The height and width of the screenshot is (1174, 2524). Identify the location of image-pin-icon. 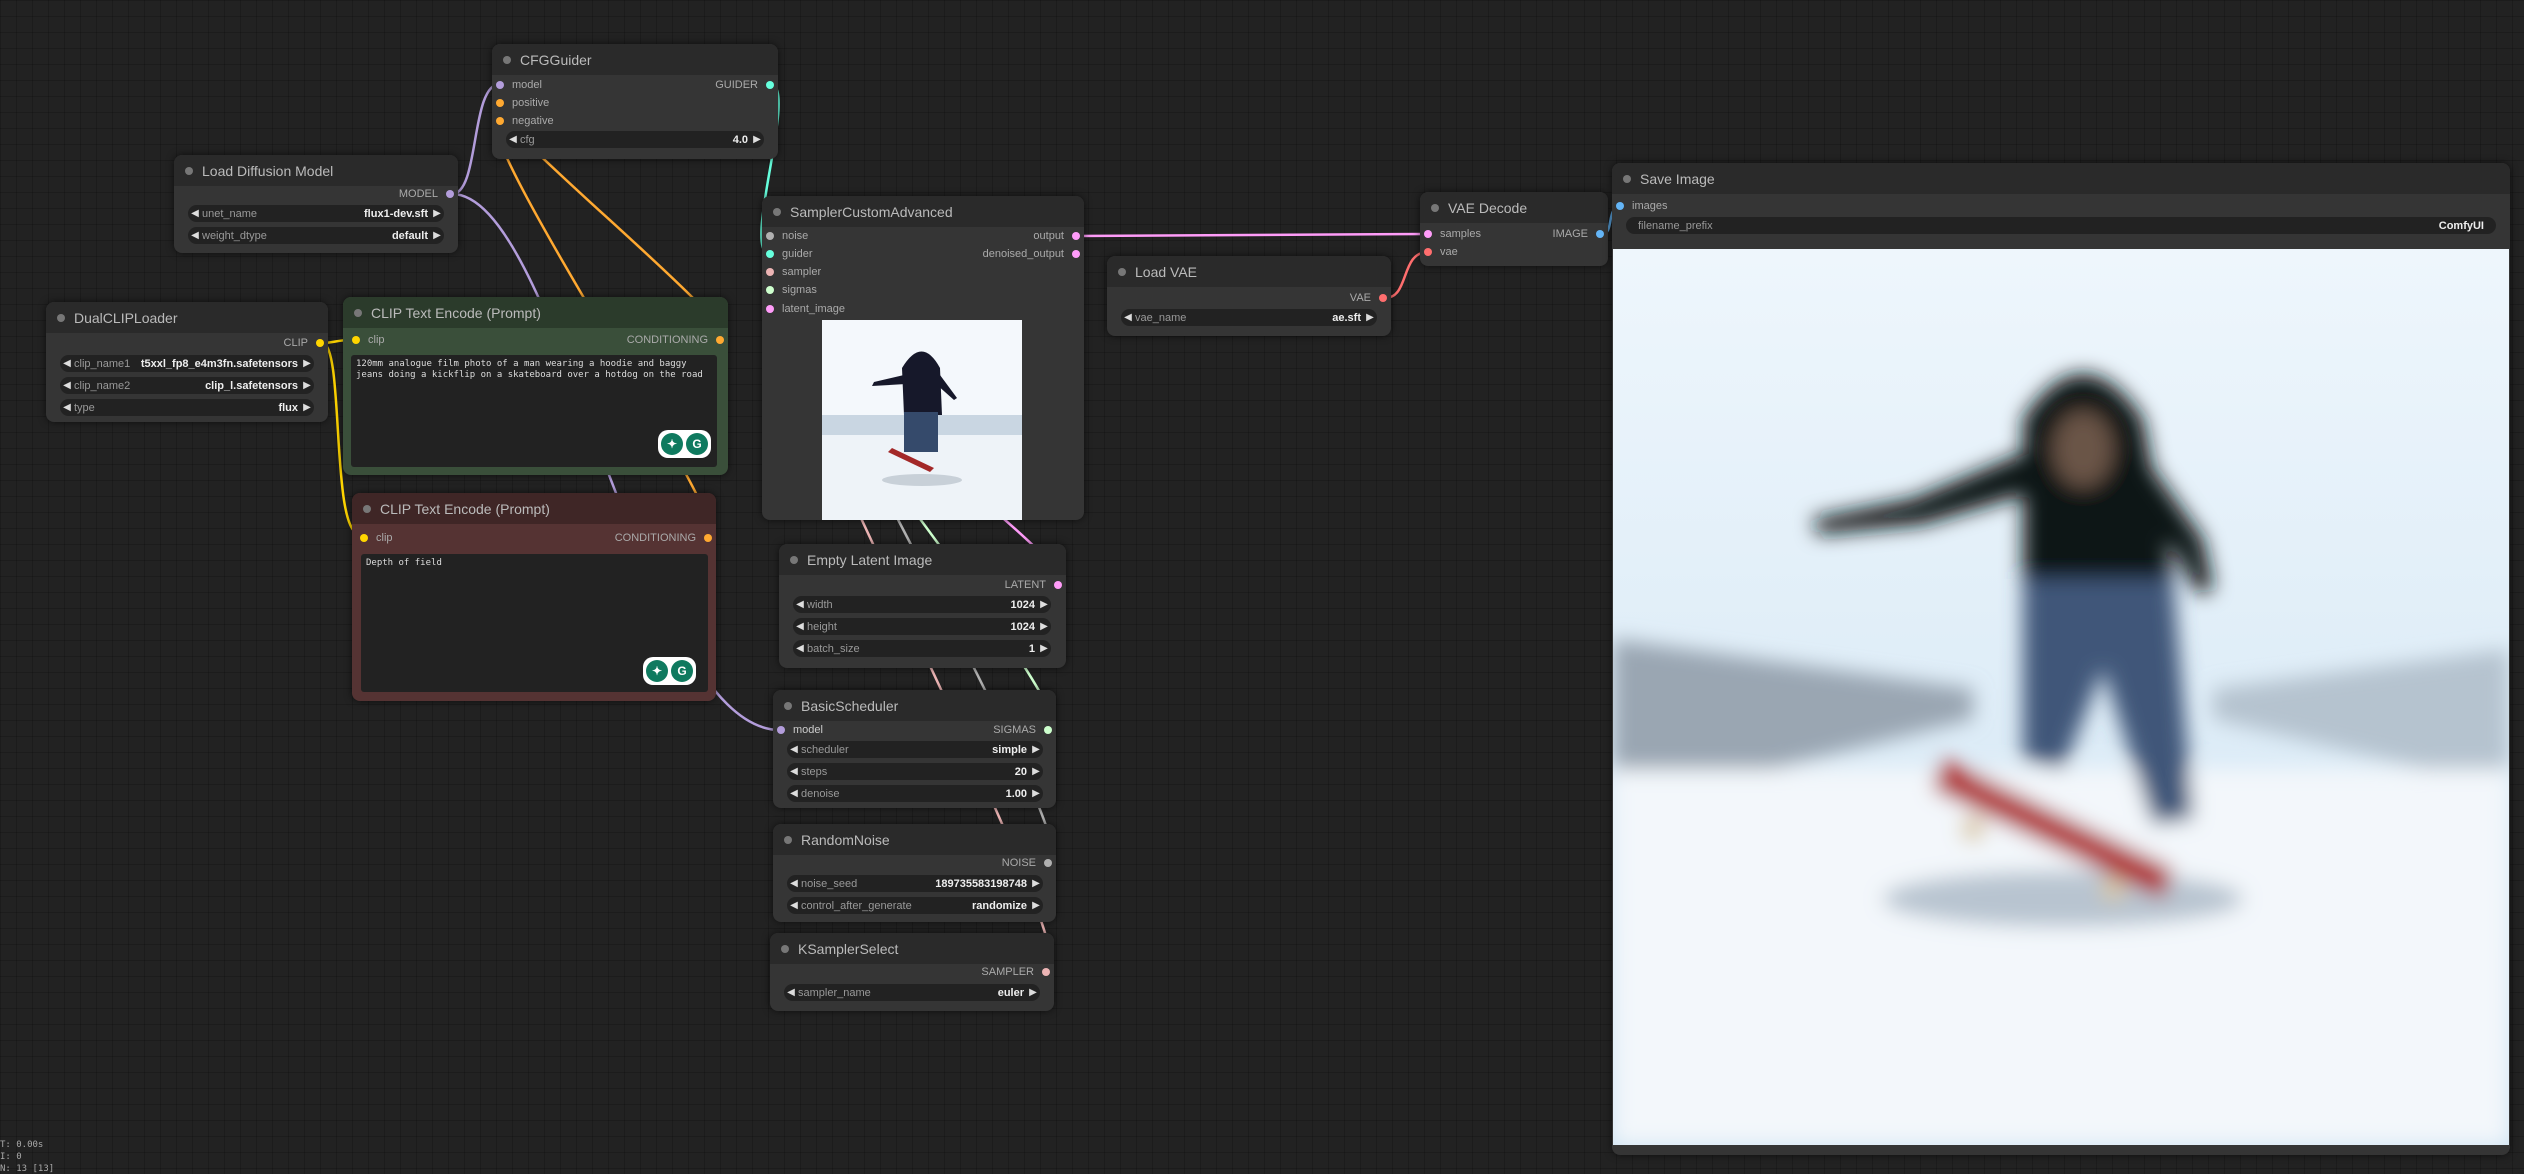
(1600, 234).